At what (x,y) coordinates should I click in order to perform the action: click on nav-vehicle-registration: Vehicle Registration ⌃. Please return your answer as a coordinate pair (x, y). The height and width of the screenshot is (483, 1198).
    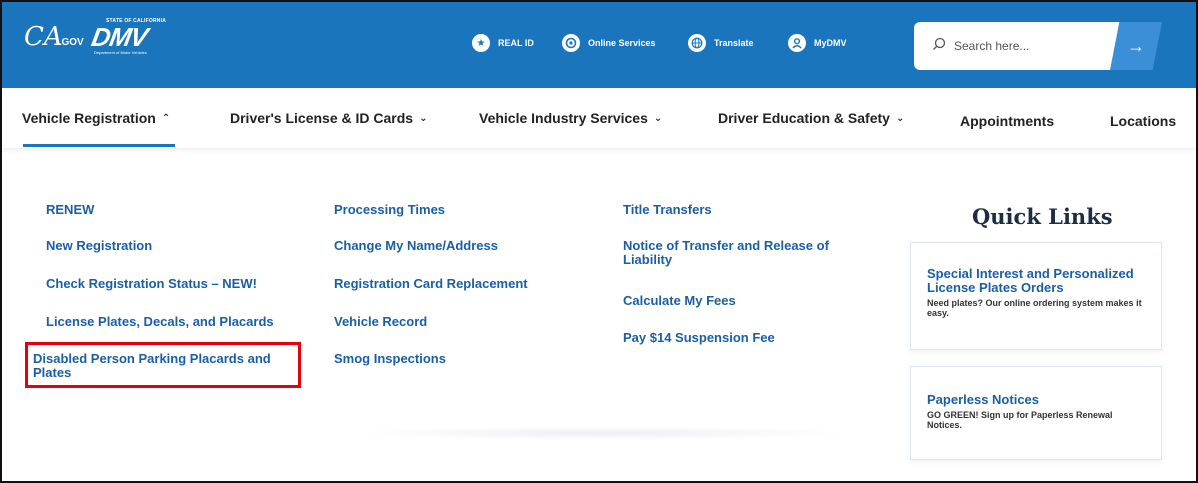
    Looking at the image, I should click on (96, 118).